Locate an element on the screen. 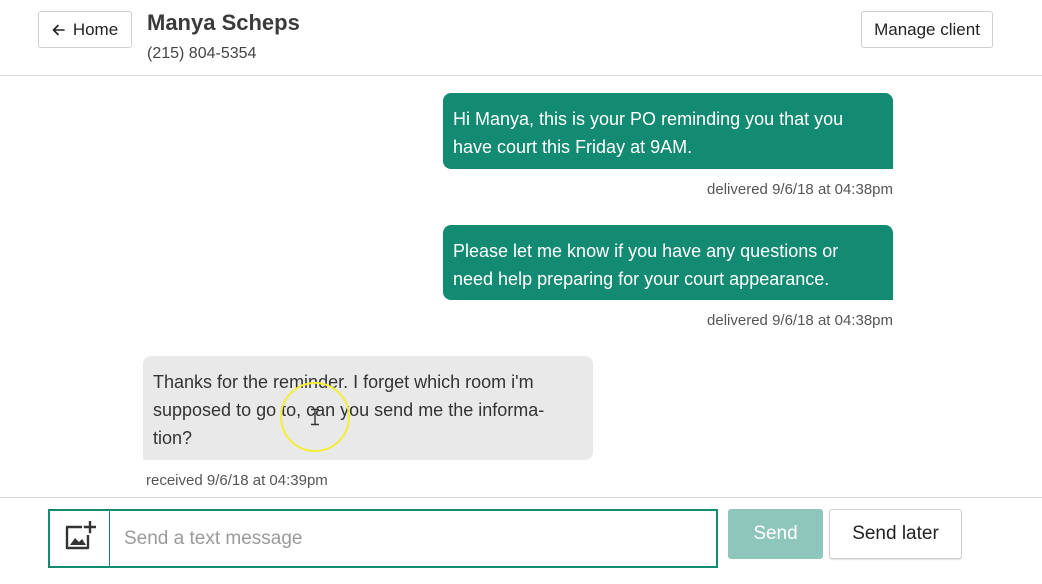  add-image-icon is located at coordinates (80, 538).